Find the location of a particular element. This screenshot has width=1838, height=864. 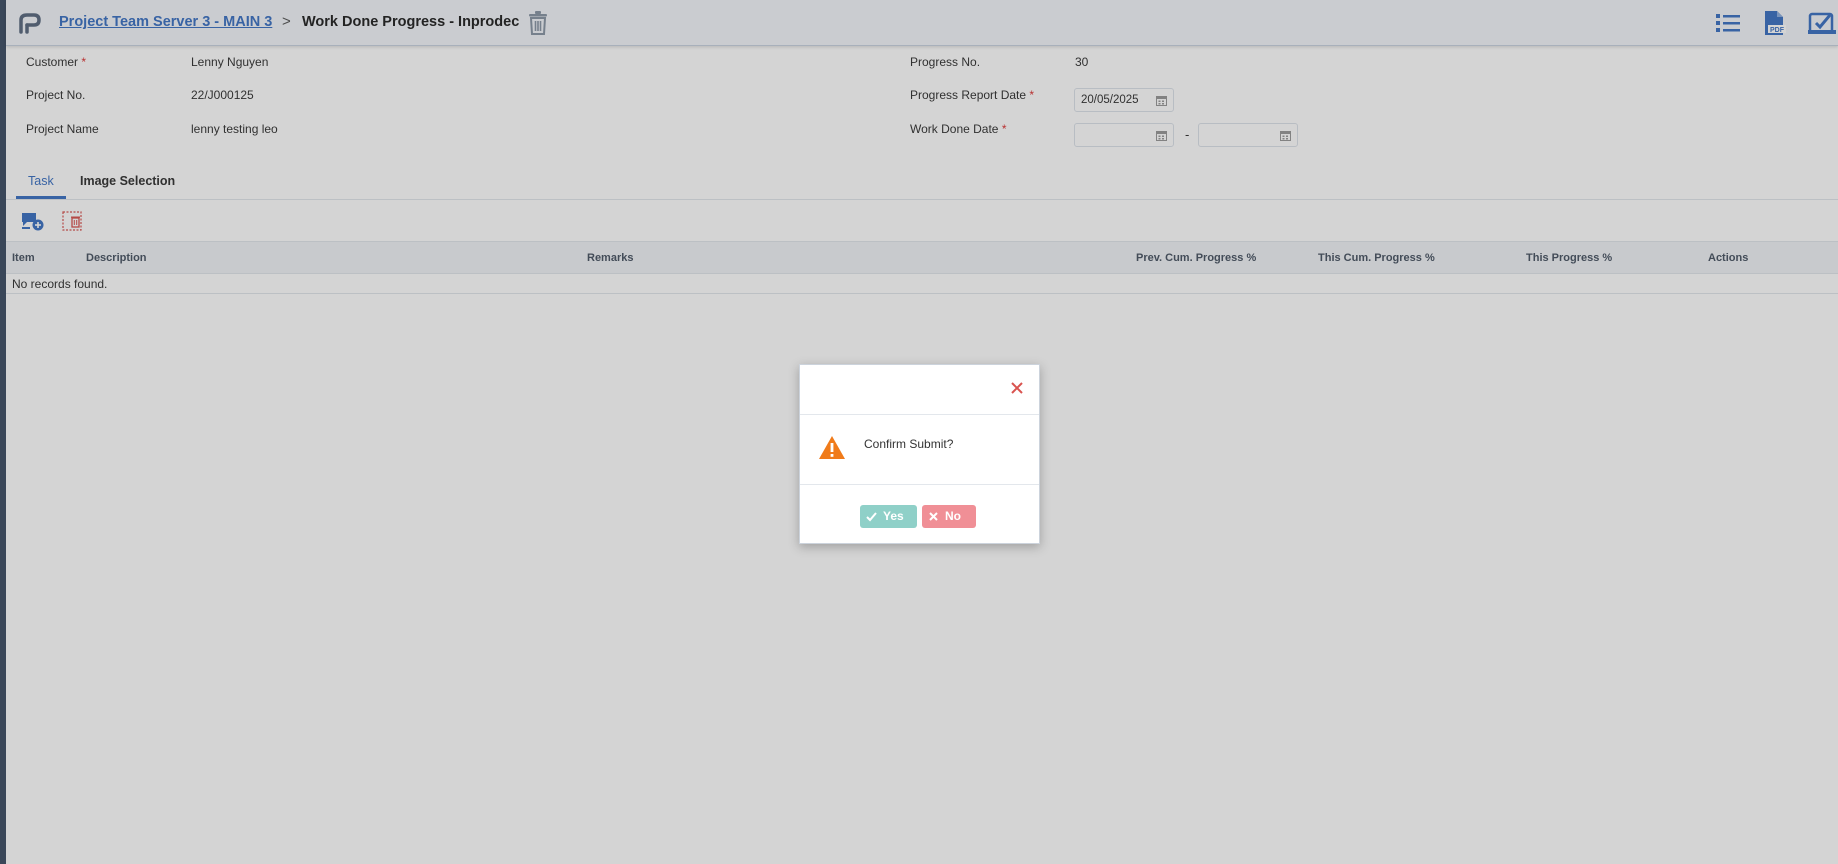

dialog-body: Confirm Submit? is located at coordinates (919, 450).